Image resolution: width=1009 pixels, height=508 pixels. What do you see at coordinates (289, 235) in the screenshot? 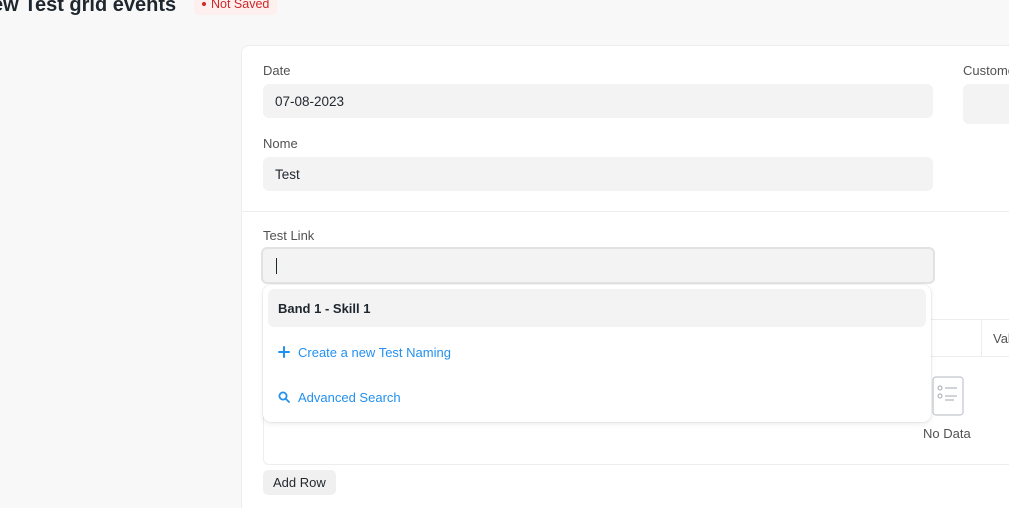
I see `test-link-label: Test Link` at bounding box center [289, 235].